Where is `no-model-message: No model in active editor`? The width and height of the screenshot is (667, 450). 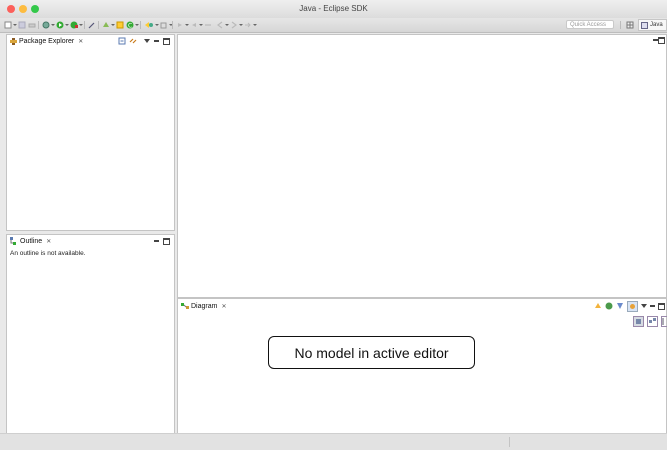 no-model-message: No model in active editor is located at coordinates (371, 352).